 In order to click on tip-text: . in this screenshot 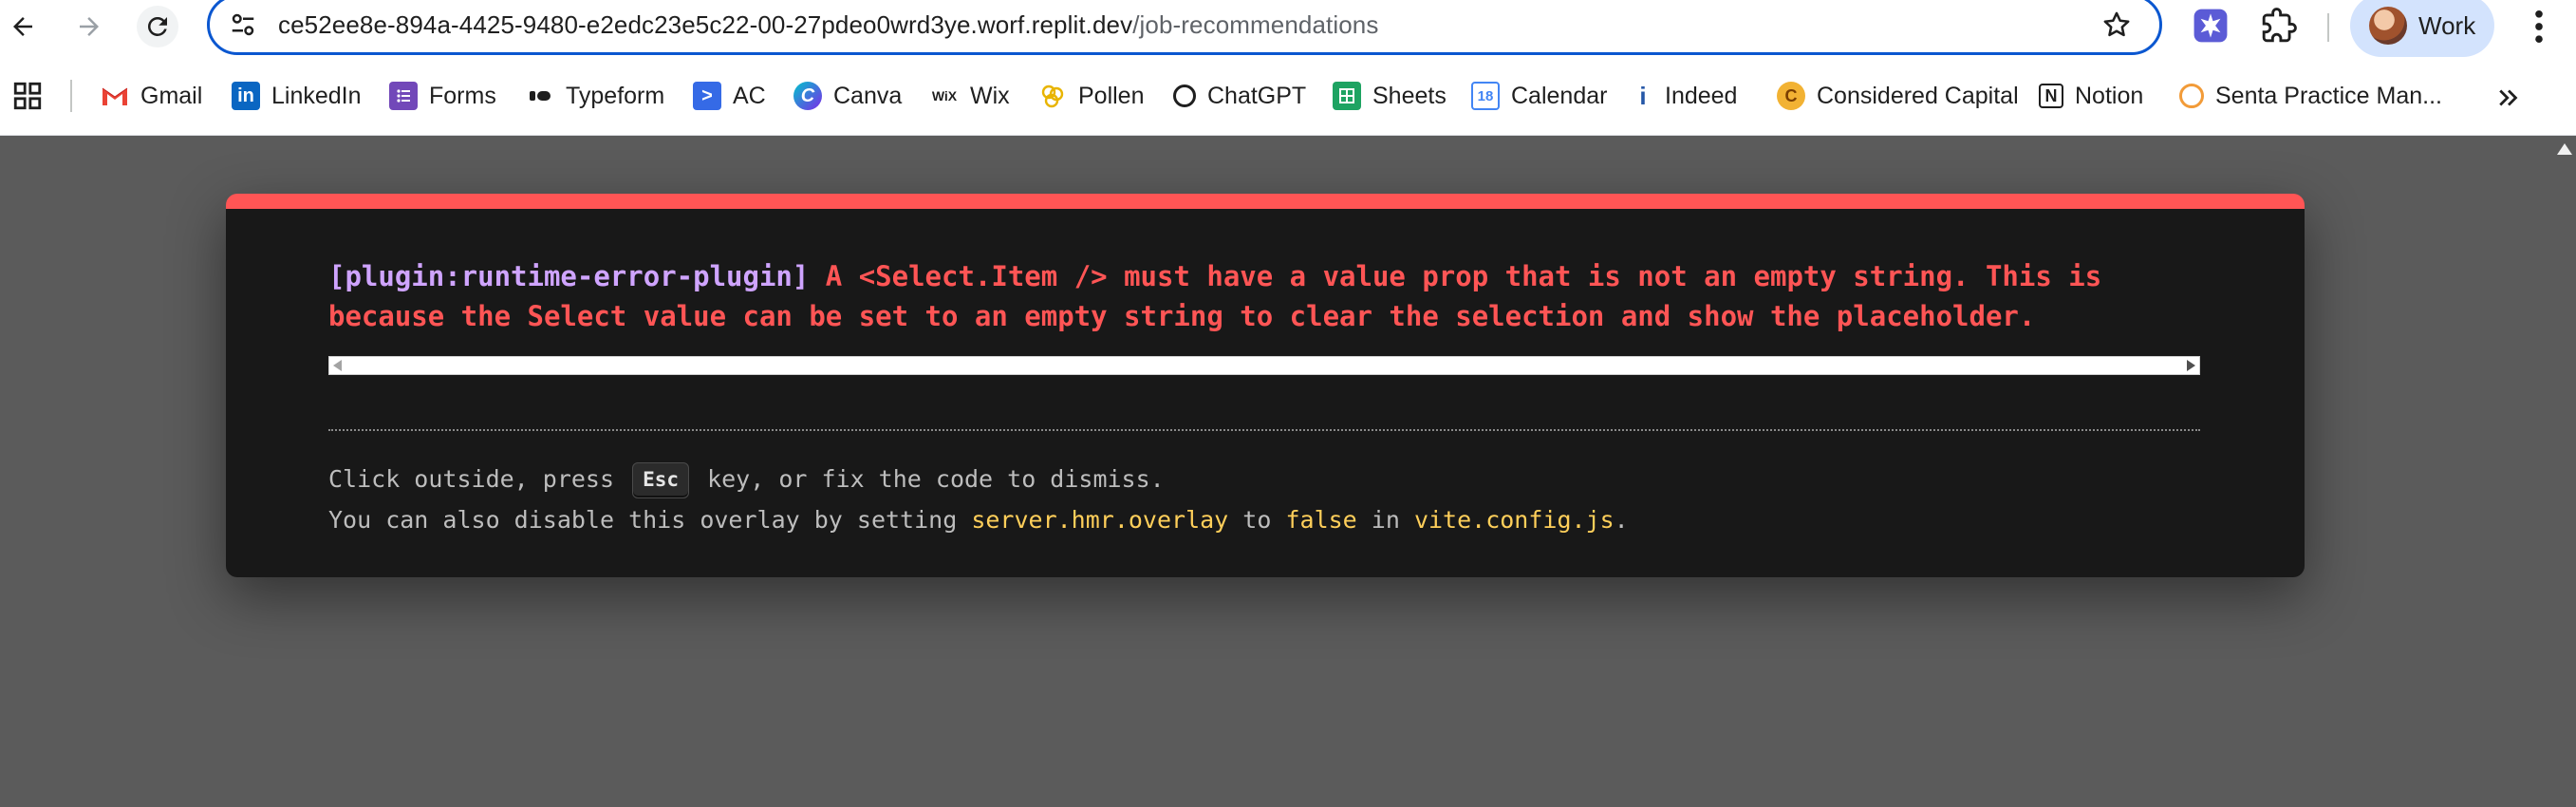, I will do `click(1622, 520)`.